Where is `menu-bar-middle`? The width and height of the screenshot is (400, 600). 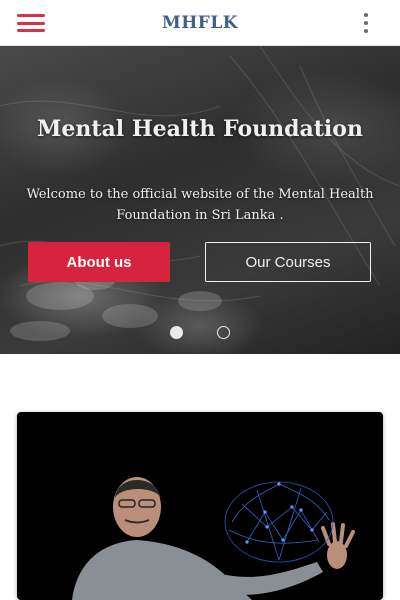
menu-bar-middle is located at coordinates (31, 23).